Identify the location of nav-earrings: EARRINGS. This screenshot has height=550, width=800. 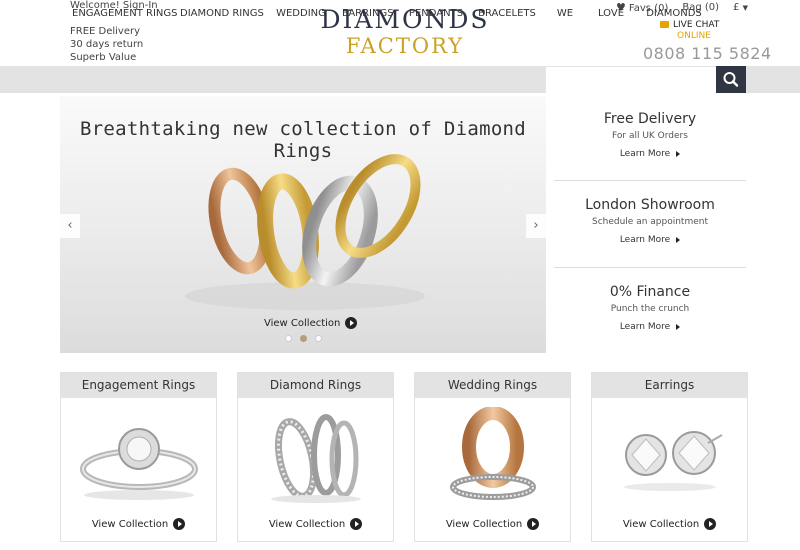
(368, 13).